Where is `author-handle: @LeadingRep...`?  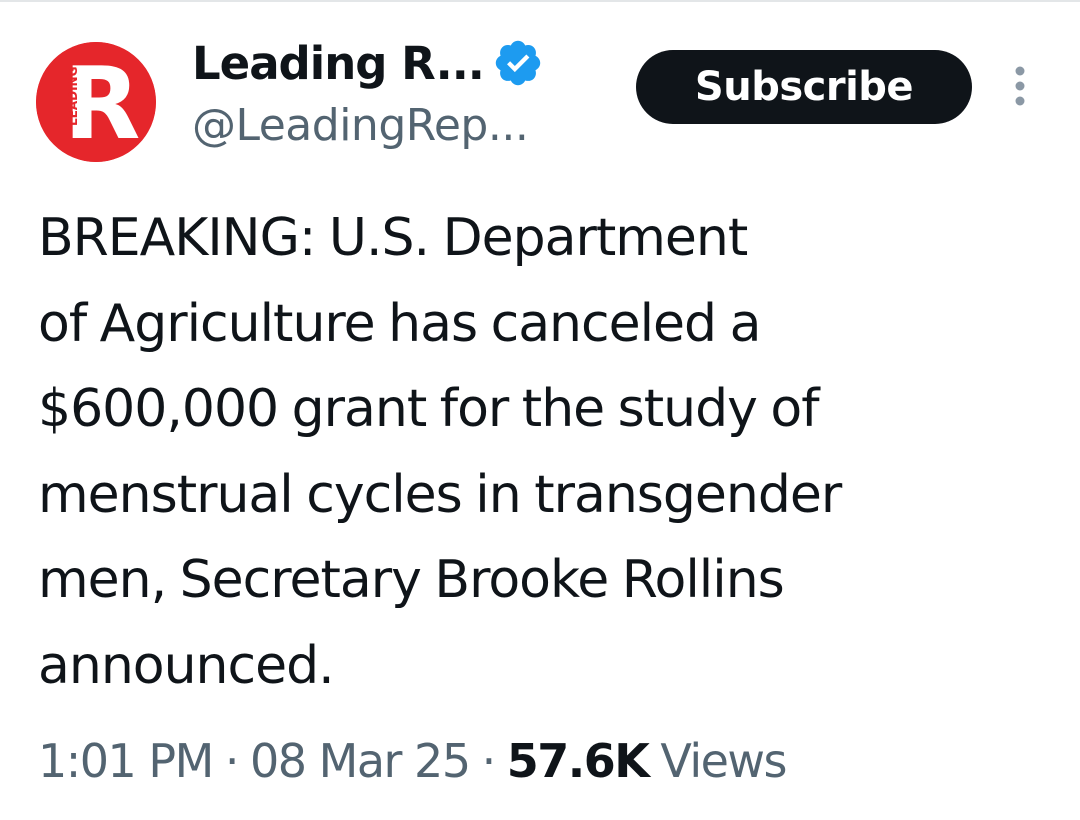
author-handle: @LeadingRep... is located at coordinates (360, 125).